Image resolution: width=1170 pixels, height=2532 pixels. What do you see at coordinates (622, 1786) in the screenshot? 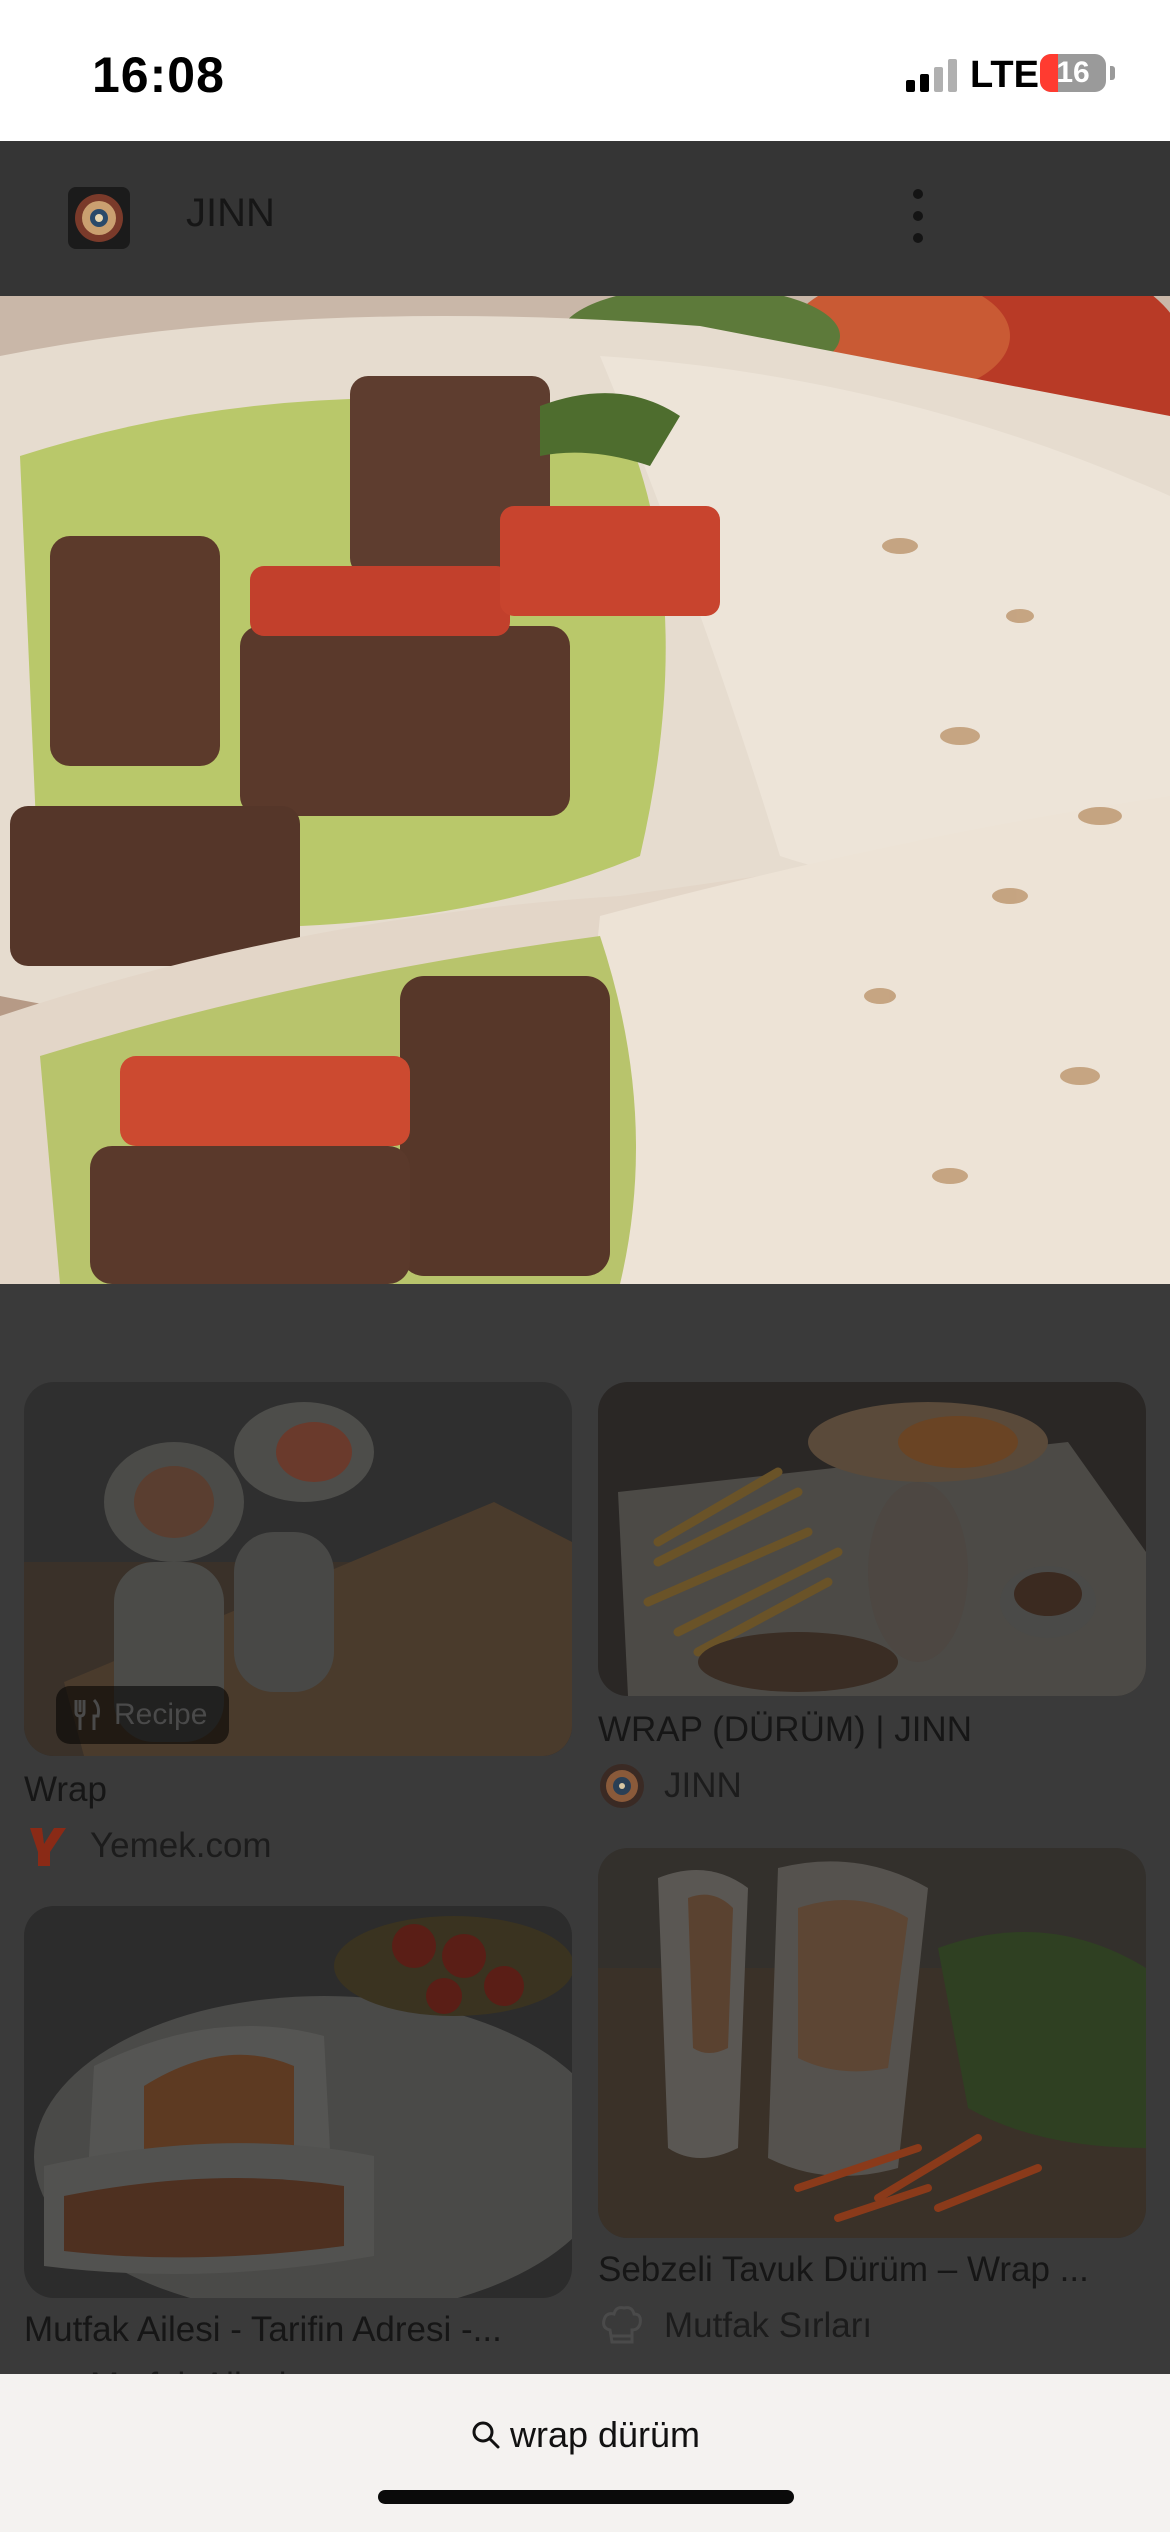
I see `jinn-logo-icon` at bounding box center [622, 1786].